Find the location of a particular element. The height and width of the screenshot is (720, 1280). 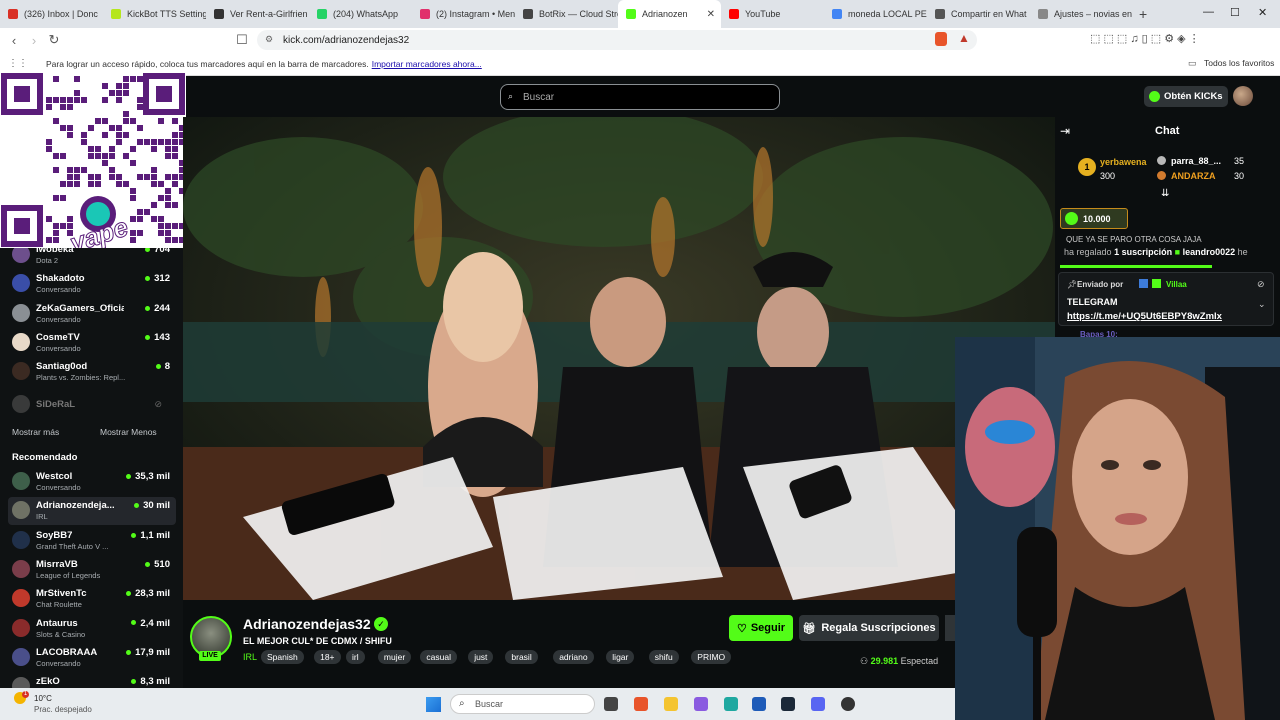

forward-icon: › is located at coordinates (34, 40).